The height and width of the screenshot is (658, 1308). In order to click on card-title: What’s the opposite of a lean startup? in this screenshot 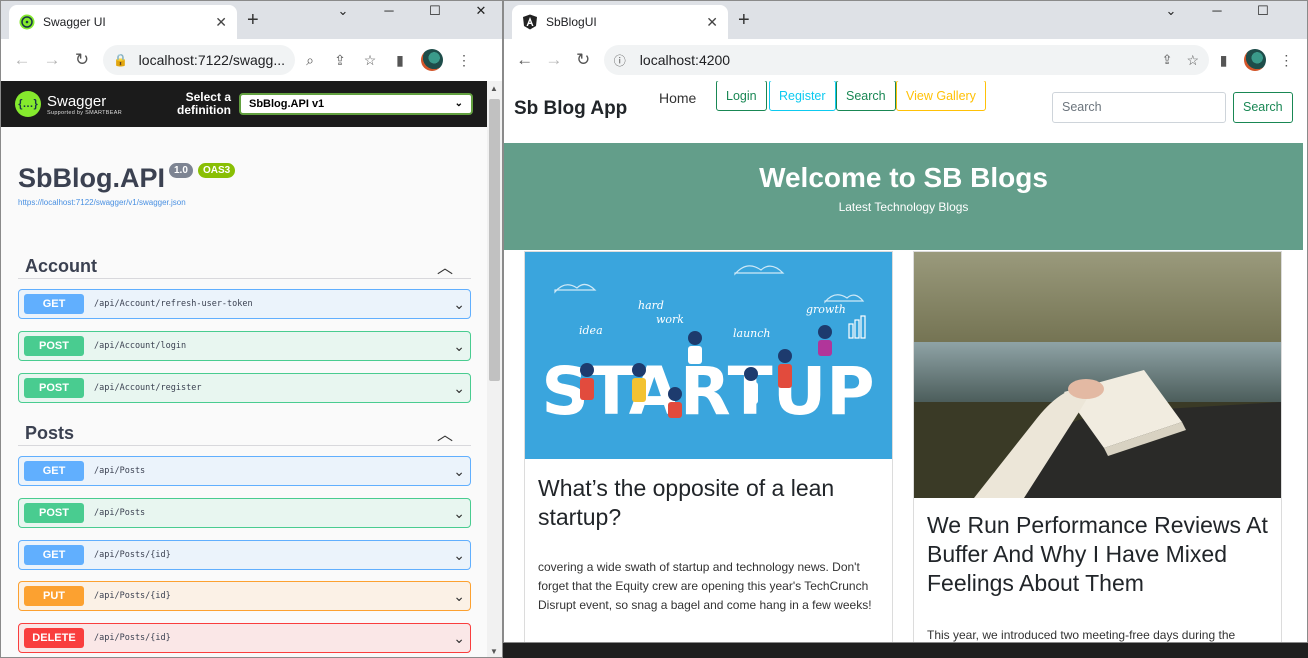, I will do `click(710, 503)`.